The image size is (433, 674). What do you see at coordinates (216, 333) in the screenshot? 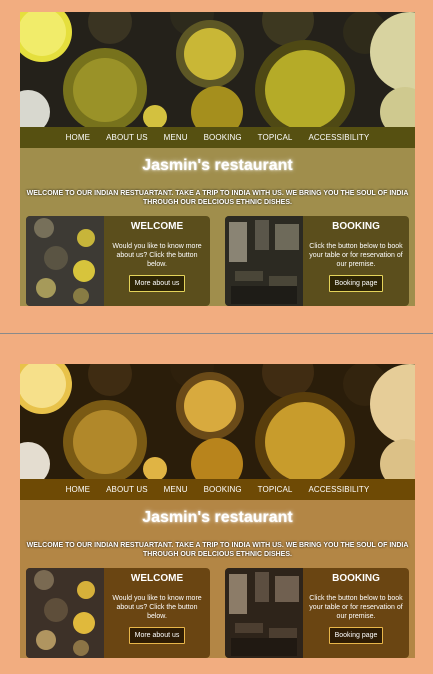
I see `screenshot-divider` at bounding box center [216, 333].